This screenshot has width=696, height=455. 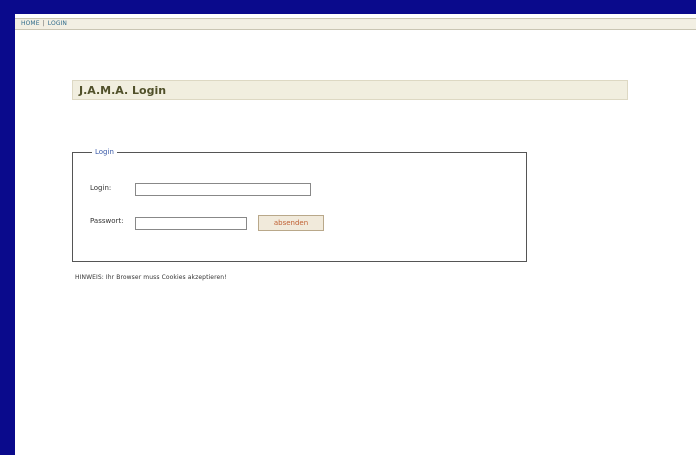 What do you see at coordinates (191, 223) in the screenshot?
I see `password-input` at bounding box center [191, 223].